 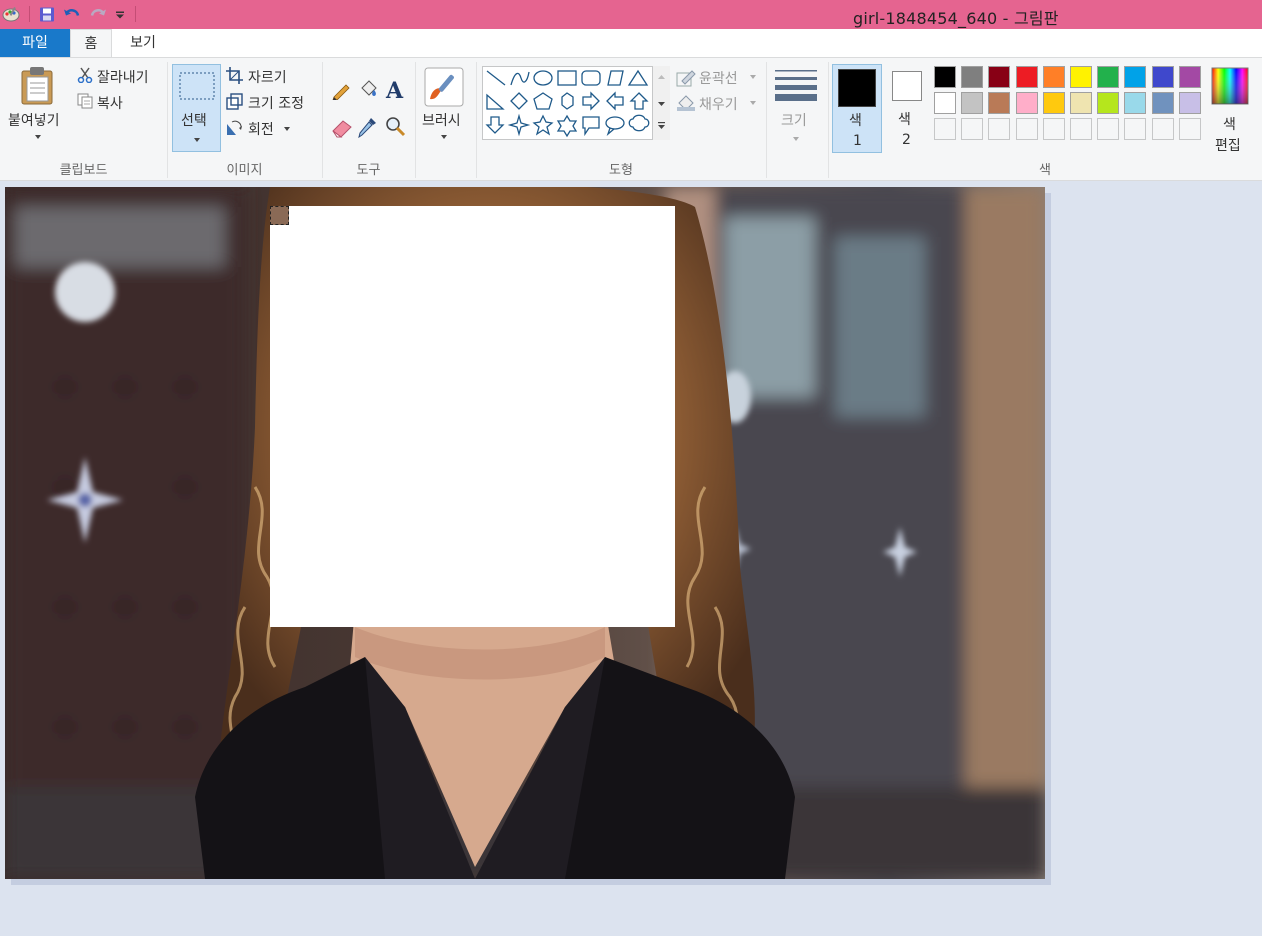 What do you see at coordinates (857, 108) in the screenshot?
I see `color1-button: 색 1` at bounding box center [857, 108].